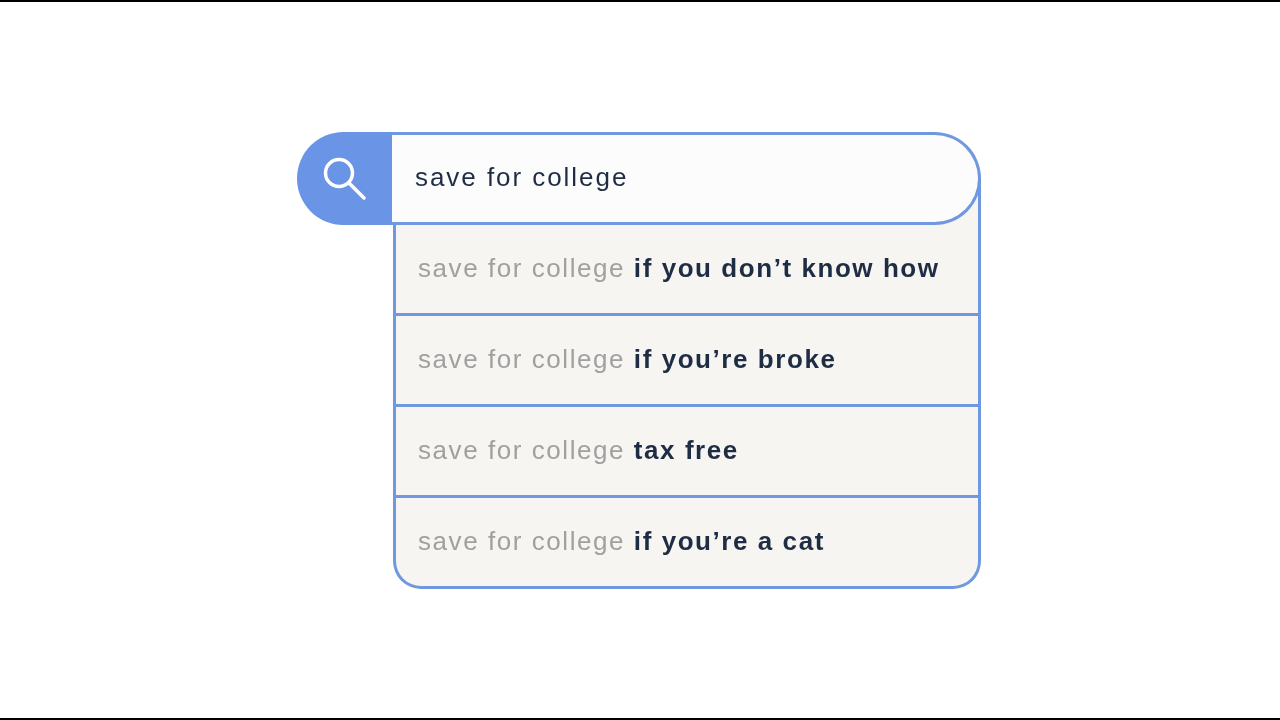 This screenshot has width=1280, height=720. I want to click on search-button, so click(344, 178).